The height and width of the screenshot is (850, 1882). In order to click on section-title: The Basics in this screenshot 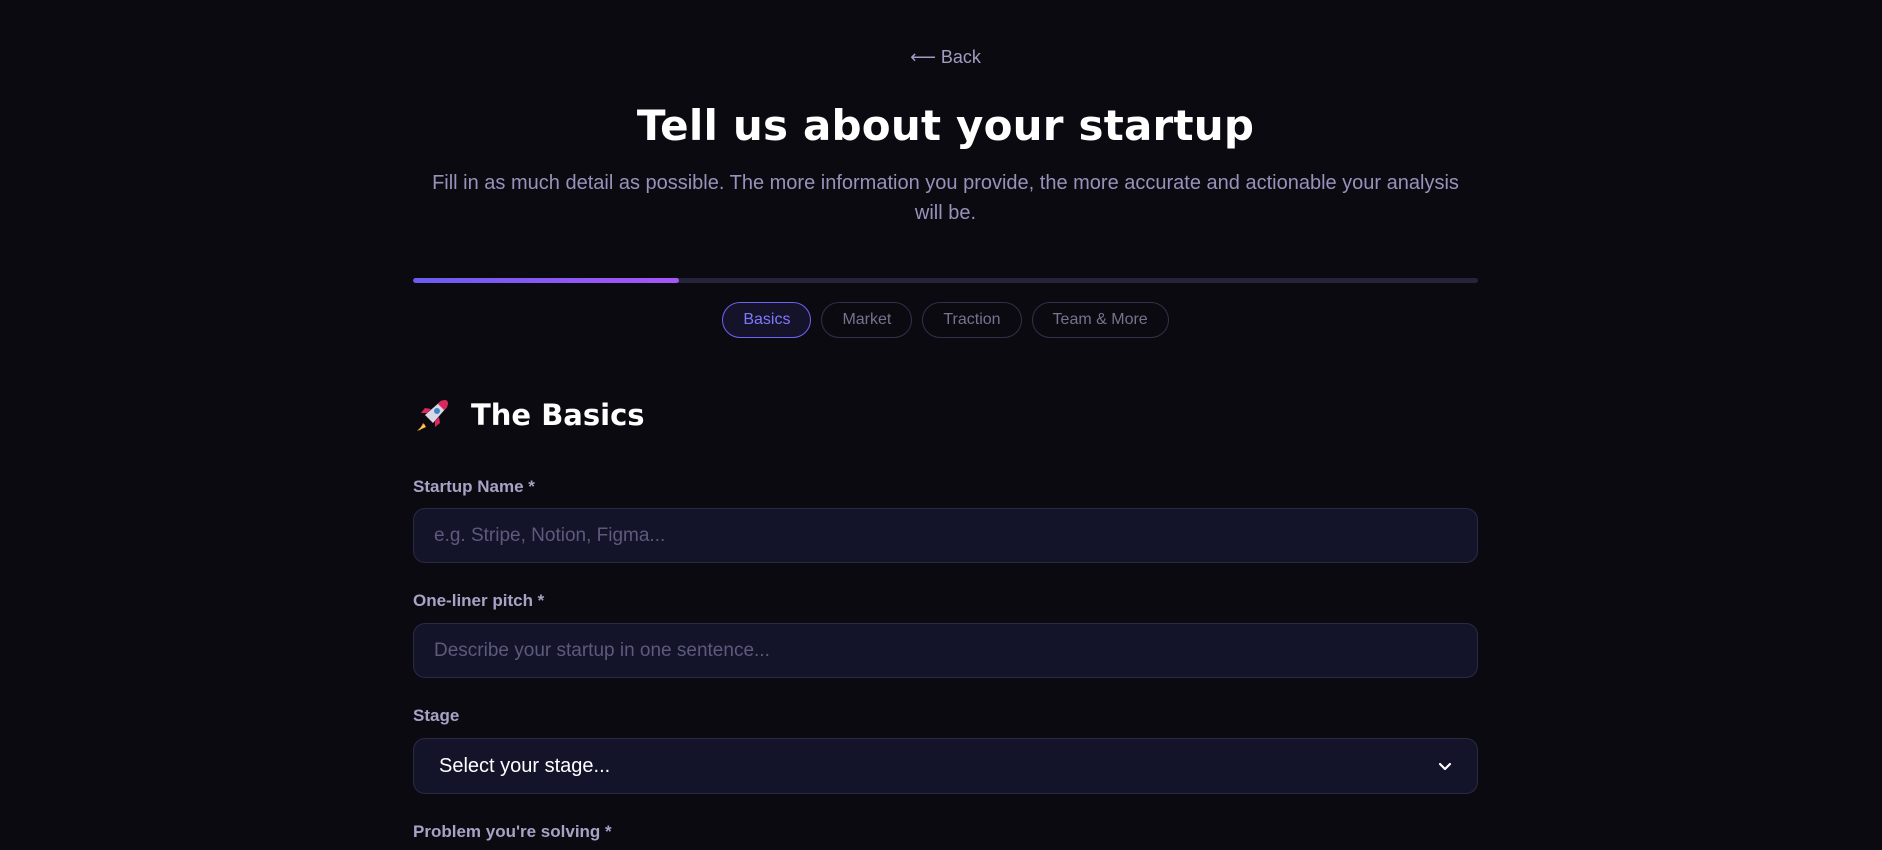, I will do `click(558, 415)`.